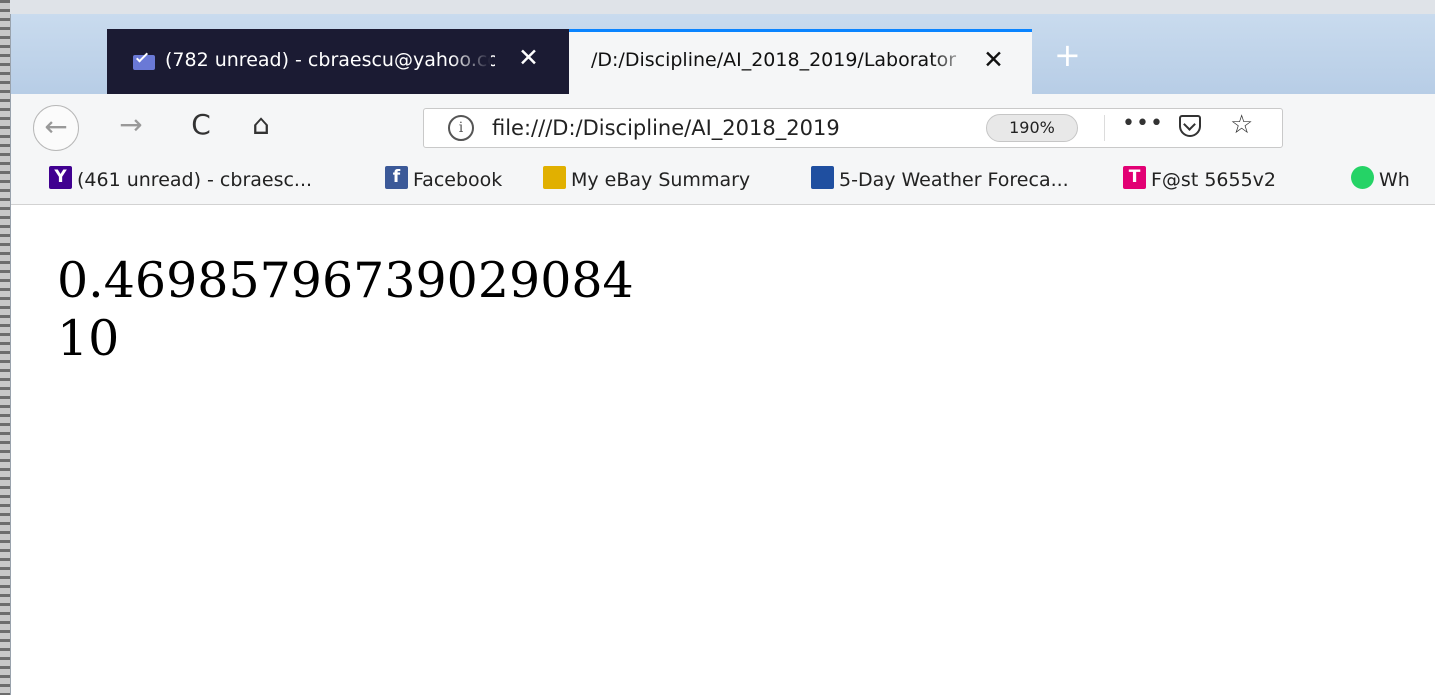 Image resolution: width=1435 pixels, height=695 pixels. Describe the element at coordinates (345, 280) in the screenshot. I see `output-value-1: 0.46985796739029084` at that location.